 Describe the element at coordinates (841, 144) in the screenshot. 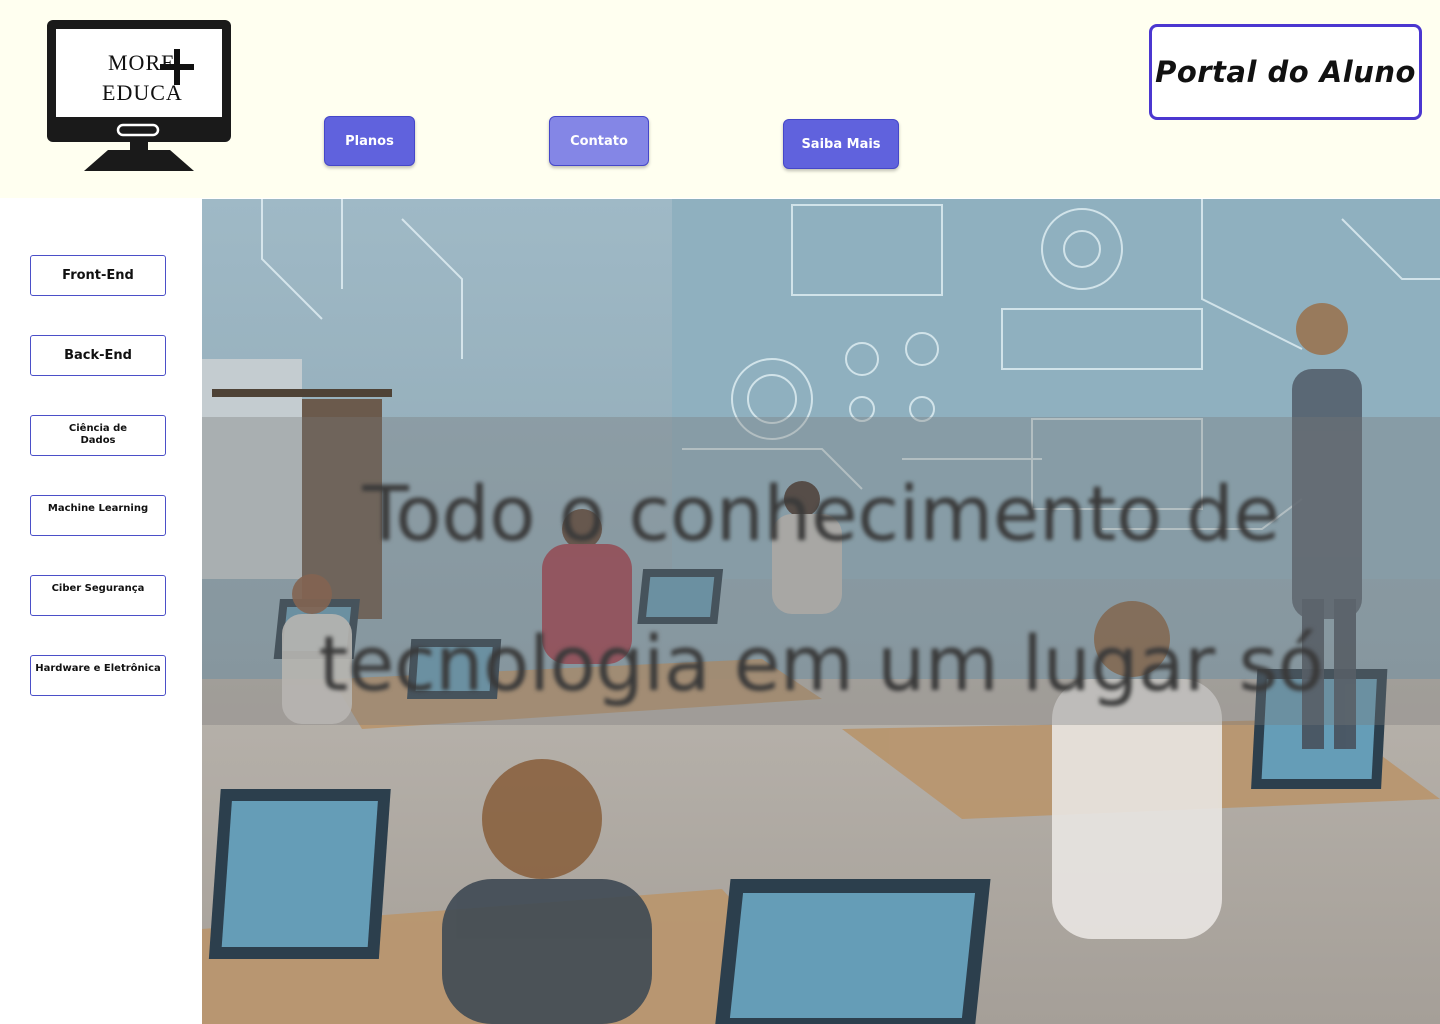

I see `saiba-mais-button: Saiba Mais` at that location.